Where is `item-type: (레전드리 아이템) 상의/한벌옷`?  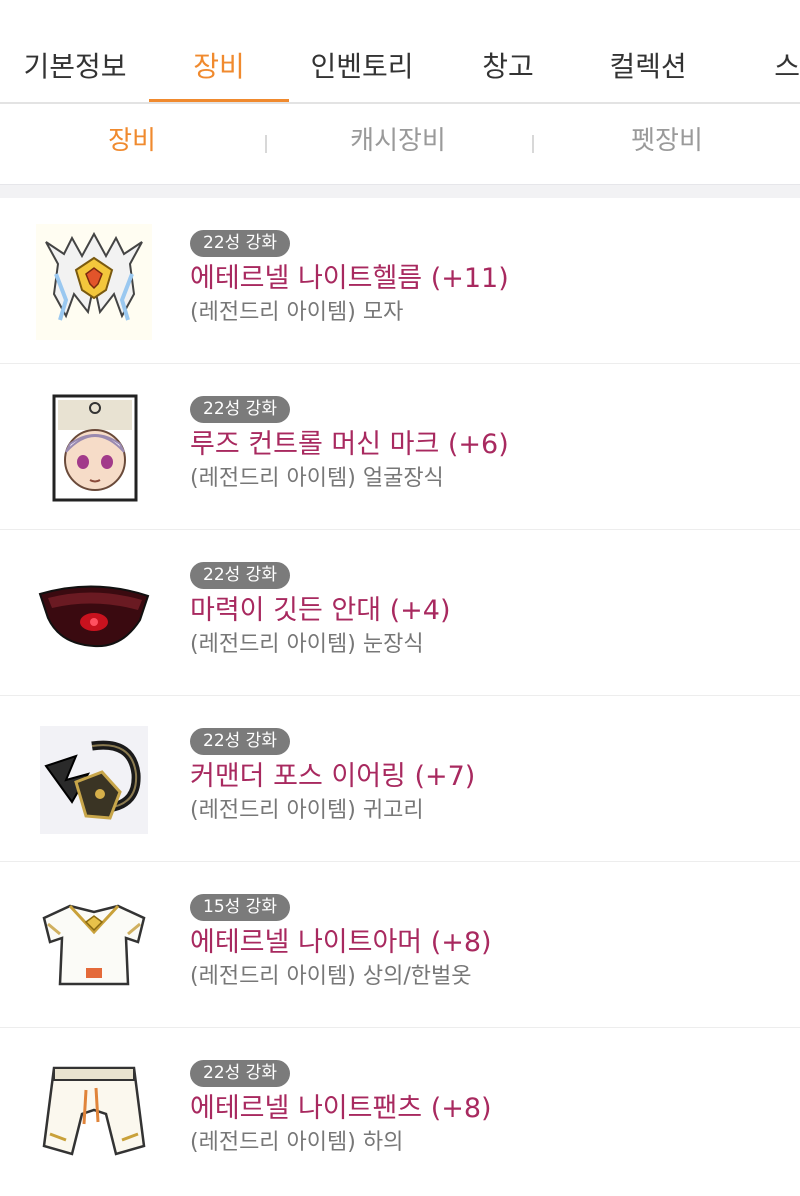
item-type: (레전드리 아이템) 상의/한벌옷 is located at coordinates (331, 976).